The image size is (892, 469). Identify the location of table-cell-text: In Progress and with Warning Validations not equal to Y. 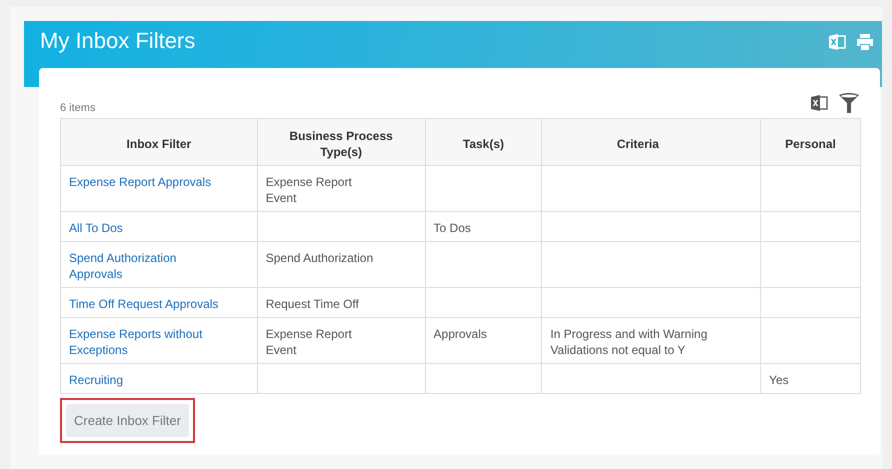
(629, 342).